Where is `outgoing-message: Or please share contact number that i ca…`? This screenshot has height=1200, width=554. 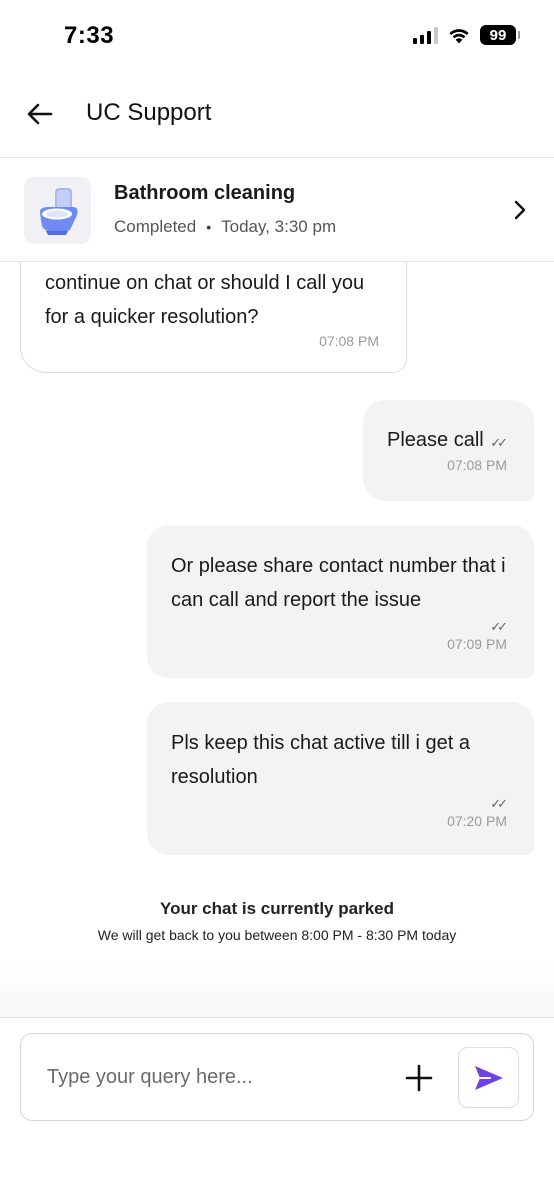
outgoing-message: Or please share contact number that i ca… is located at coordinates (340, 601).